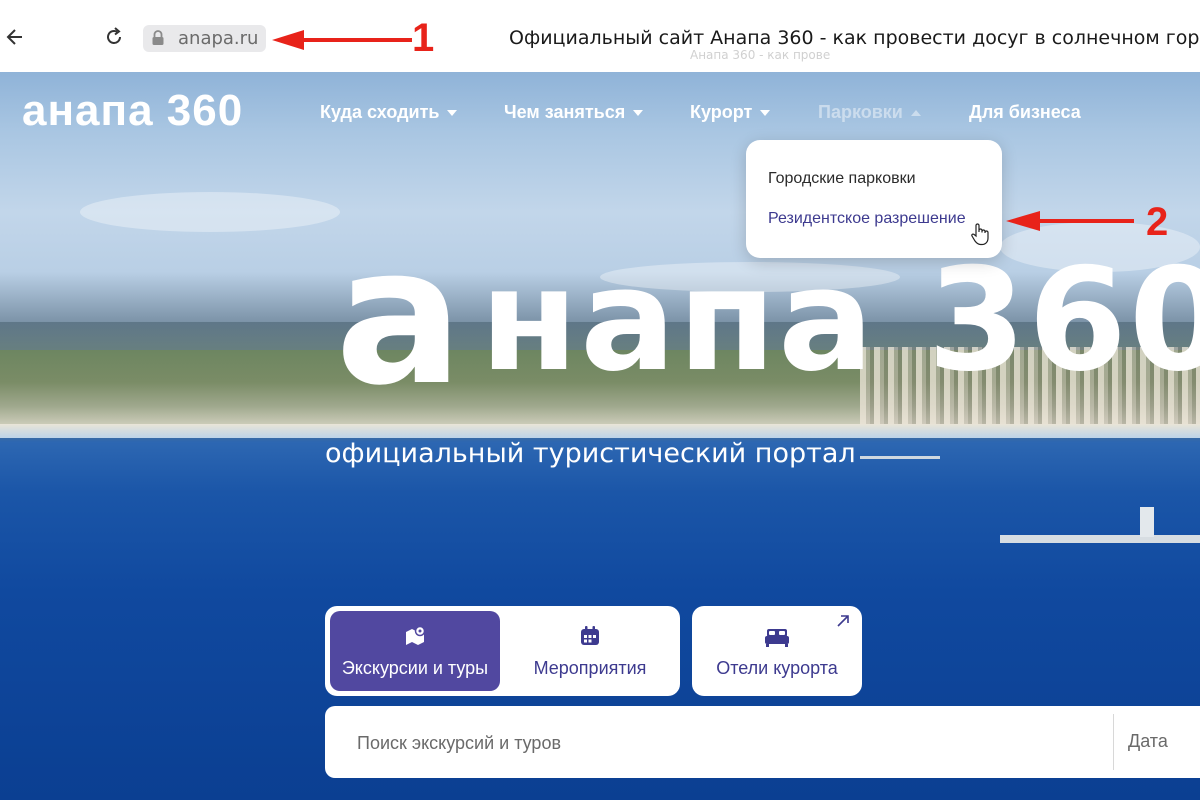 This screenshot has width=1200, height=800. I want to click on hero-subtitle: официальный туристический портал, so click(590, 453).